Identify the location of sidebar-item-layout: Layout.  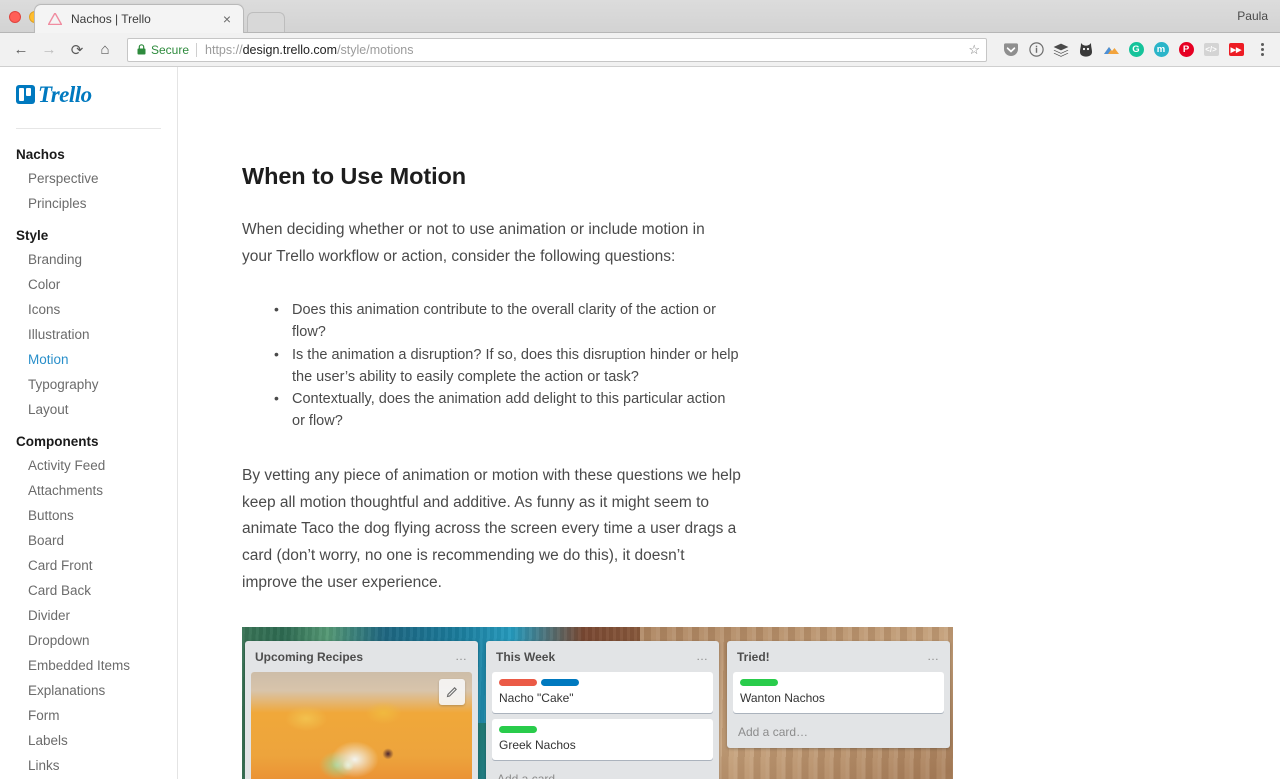
(88, 409).